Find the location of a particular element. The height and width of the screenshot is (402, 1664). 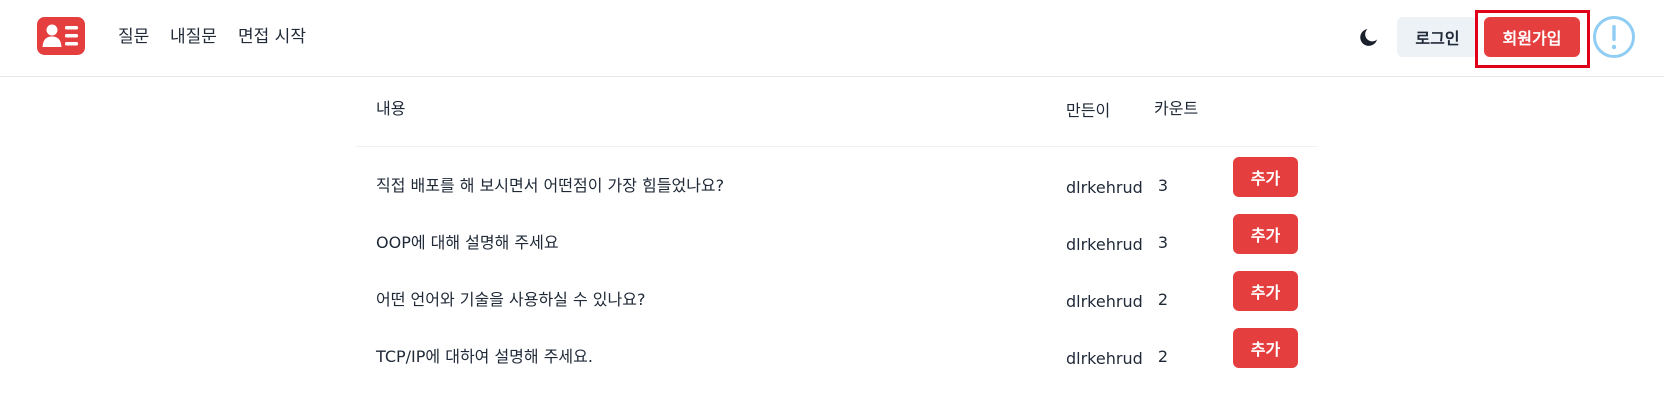

header-creator: 만든이 is located at coordinates (1088, 110).